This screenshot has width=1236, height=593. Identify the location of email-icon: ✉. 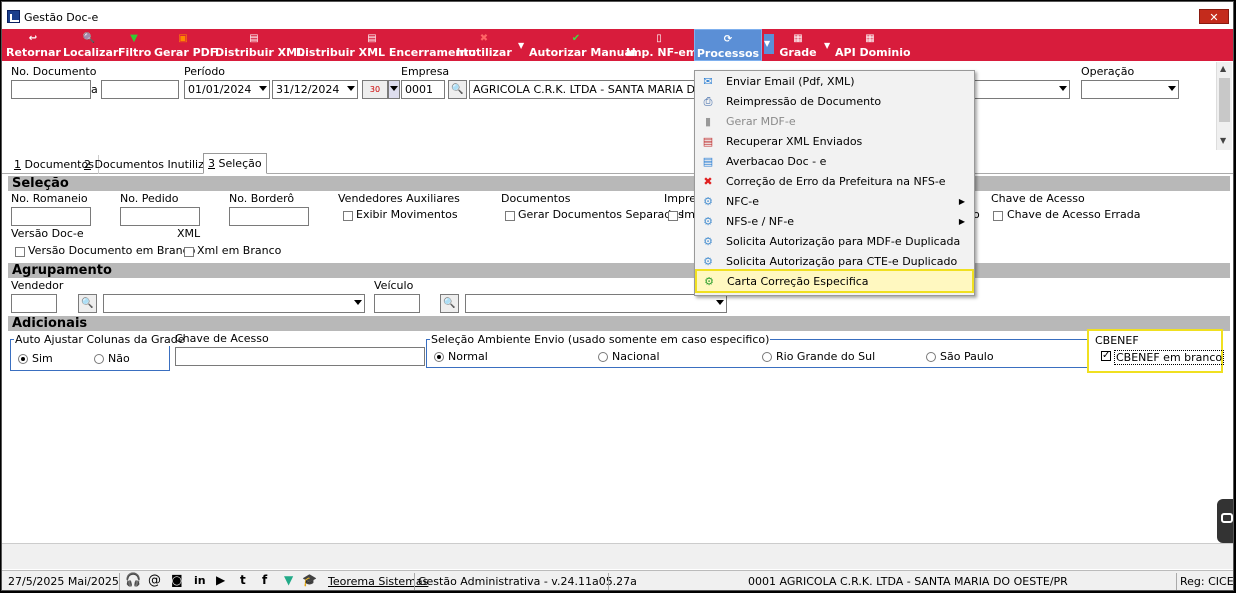
(708, 81).